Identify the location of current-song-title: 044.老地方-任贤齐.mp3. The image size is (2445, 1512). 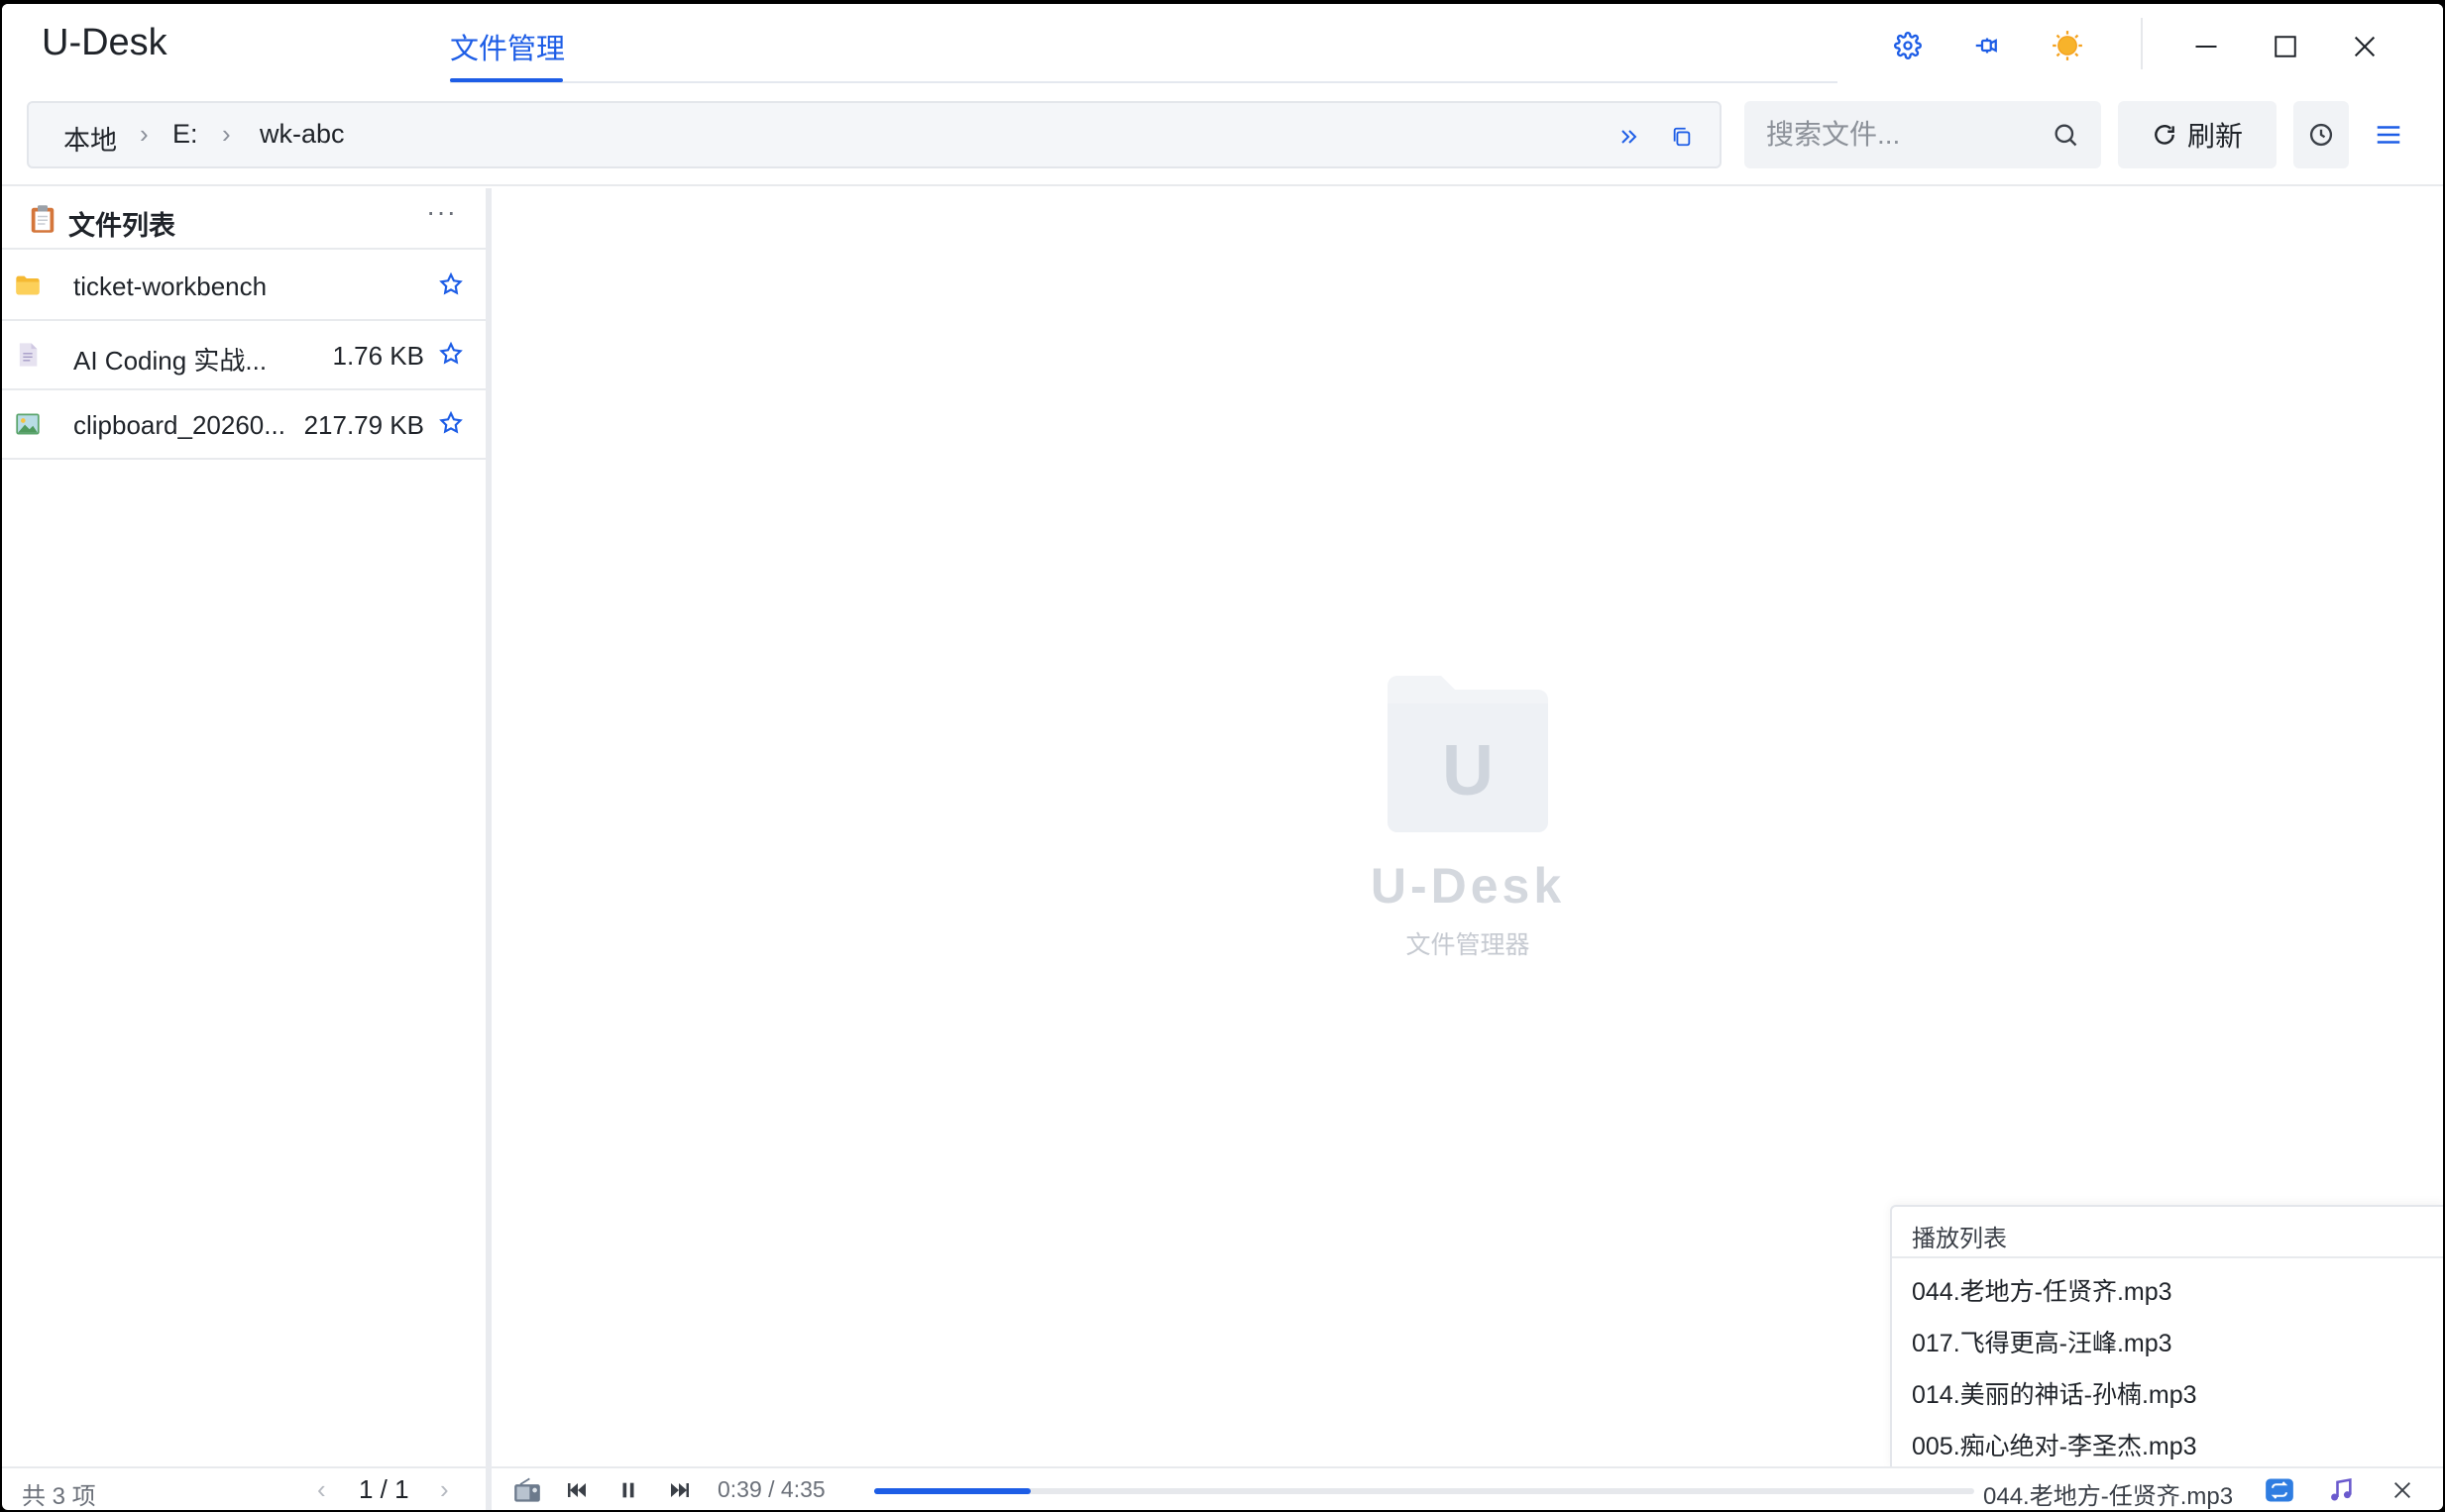
(2109, 1497).